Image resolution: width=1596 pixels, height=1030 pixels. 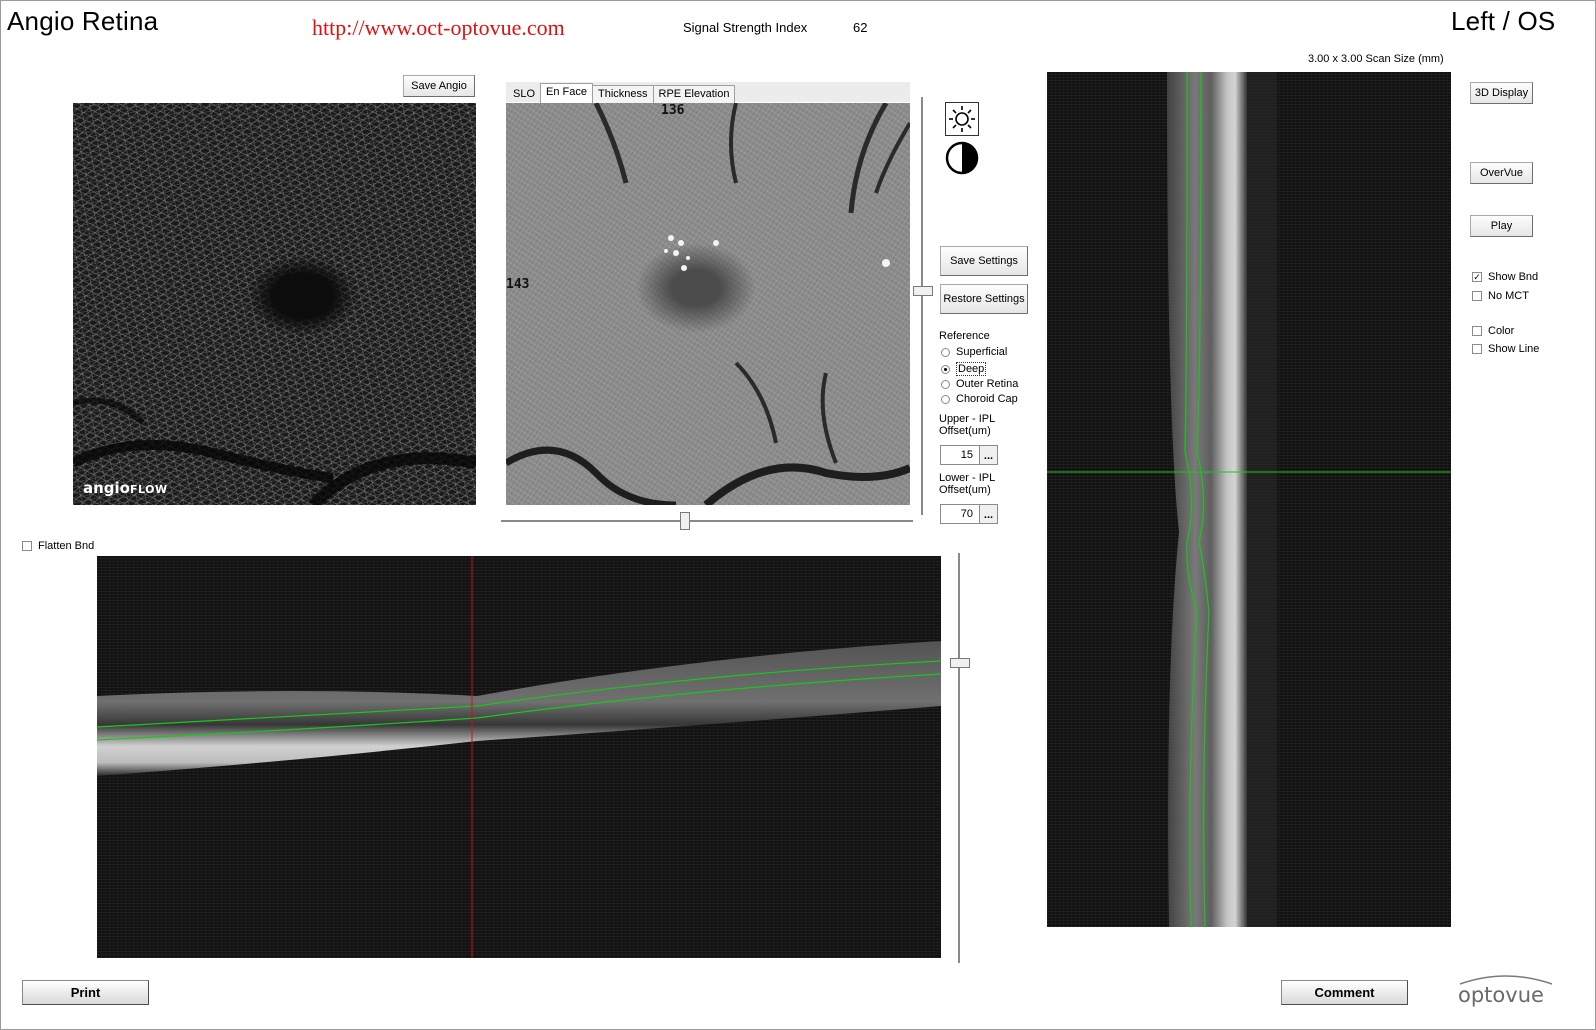 What do you see at coordinates (979, 399) in the screenshot?
I see `reference-option-choroid-cap: Choroid Cap` at bounding box center [979, 399].